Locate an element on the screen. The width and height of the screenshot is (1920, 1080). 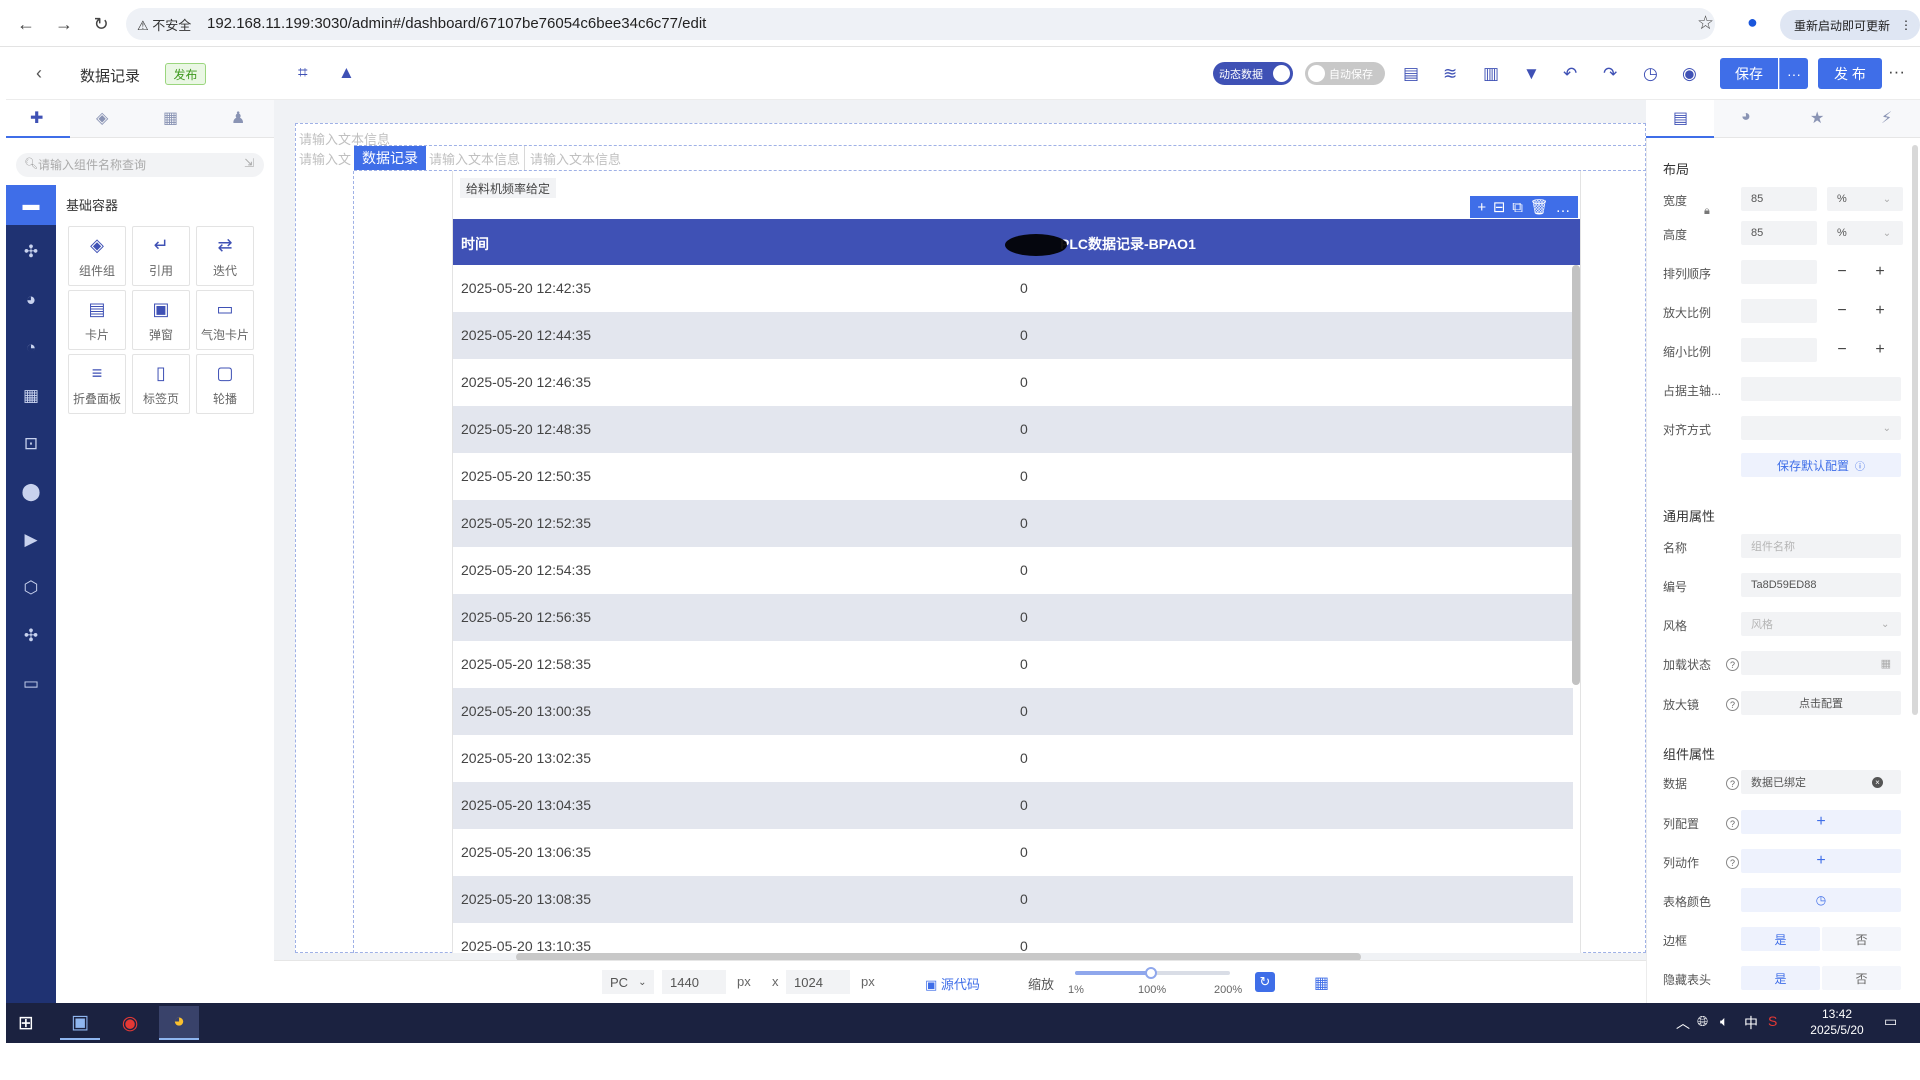
event-bolt-icon: ⚡ is located at coordinates (1886, 118).